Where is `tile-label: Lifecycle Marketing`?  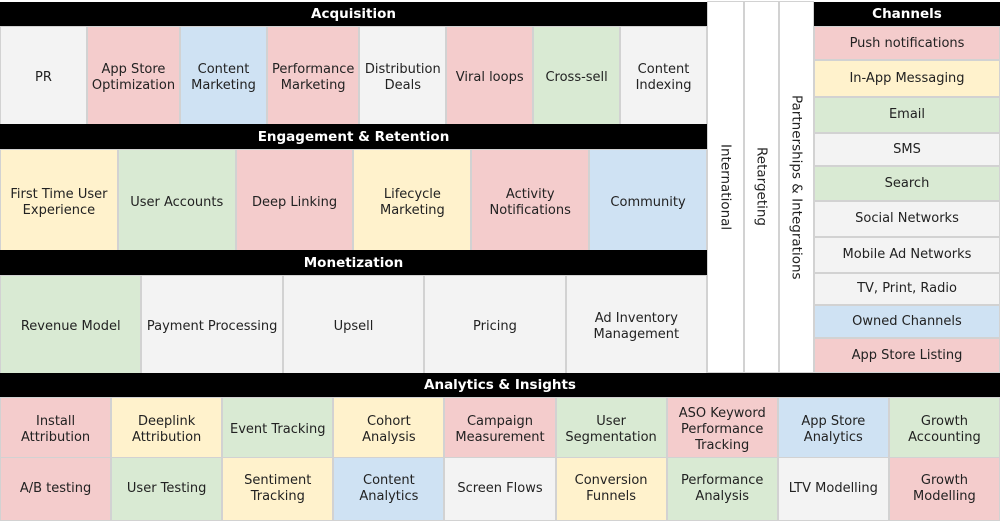
tile-label: Lifecycle Marketing is located at coordinates (412, 202).